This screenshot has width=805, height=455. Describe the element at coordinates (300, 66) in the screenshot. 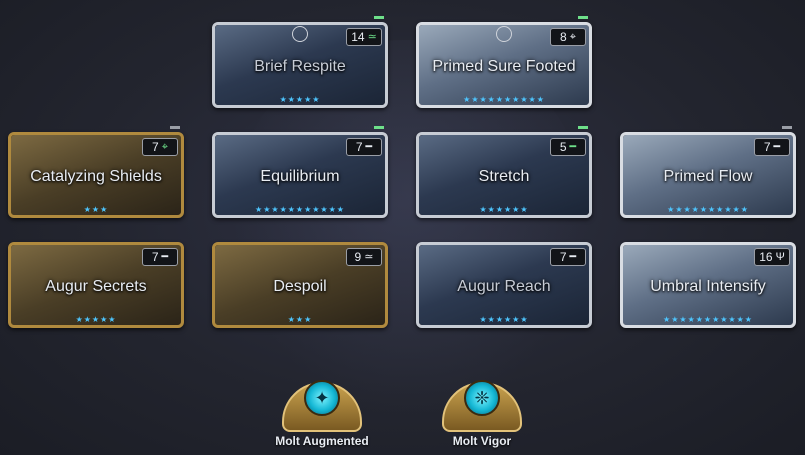

I see `mod-name: Brief Respite` at that location.